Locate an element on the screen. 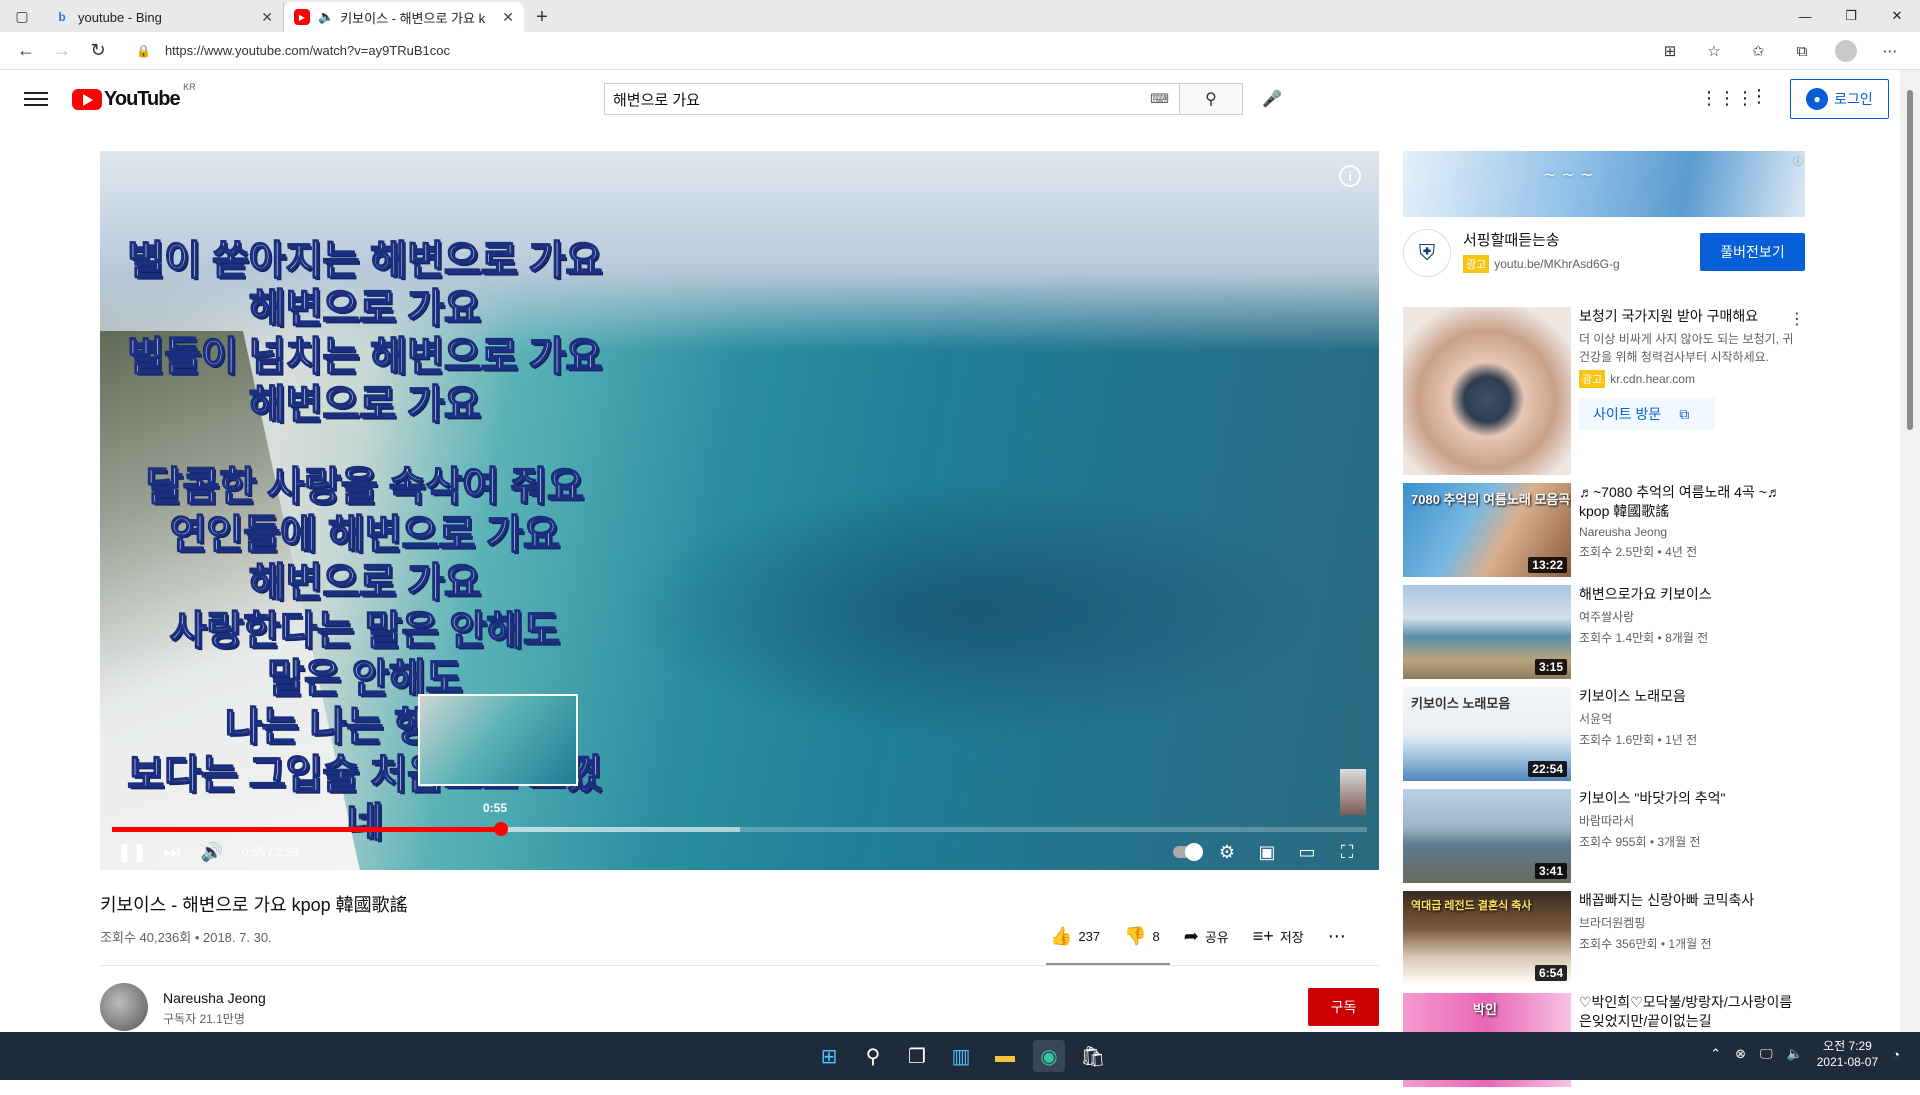 The height and width of the screenshot is (1095, 1920). video-item-title: ♡박인희♡모닥불/방랑자/그사랑이름은잊었지만/끝이없는길 is located at coordinates (1690, 1012).